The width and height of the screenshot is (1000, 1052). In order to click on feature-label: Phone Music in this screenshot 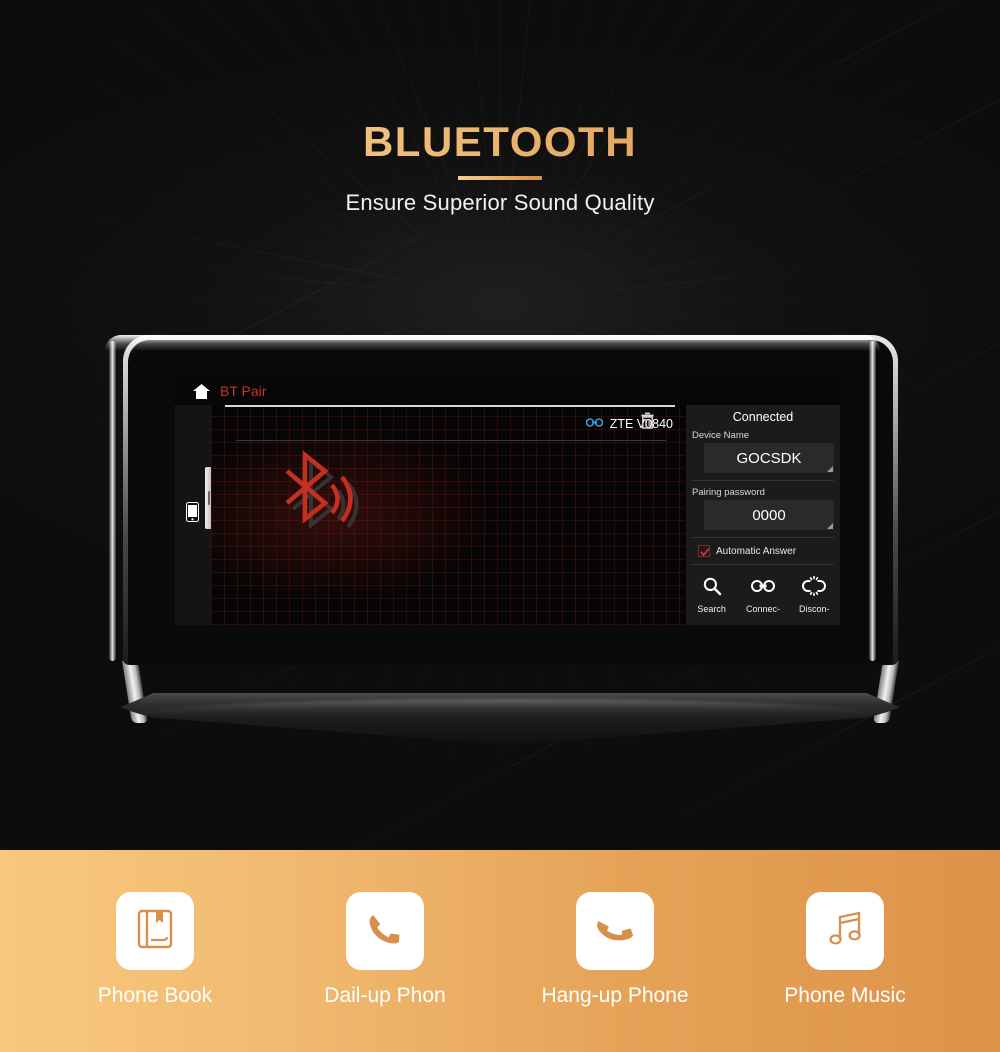, I will do `click(845, 995)`.